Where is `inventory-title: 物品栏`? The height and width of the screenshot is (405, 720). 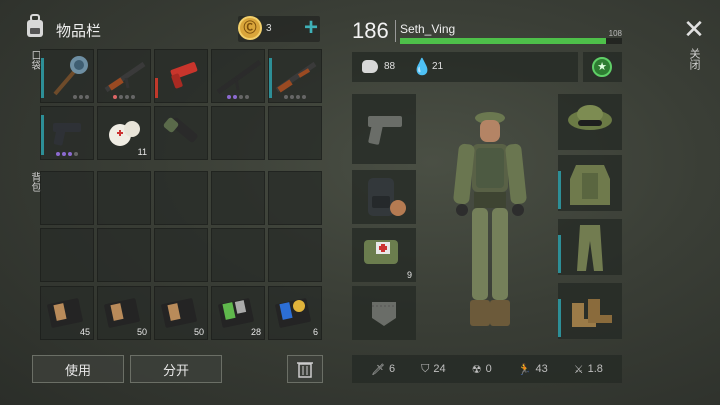
inventory-title: 物品栏 is located at coordinates (79, 31).